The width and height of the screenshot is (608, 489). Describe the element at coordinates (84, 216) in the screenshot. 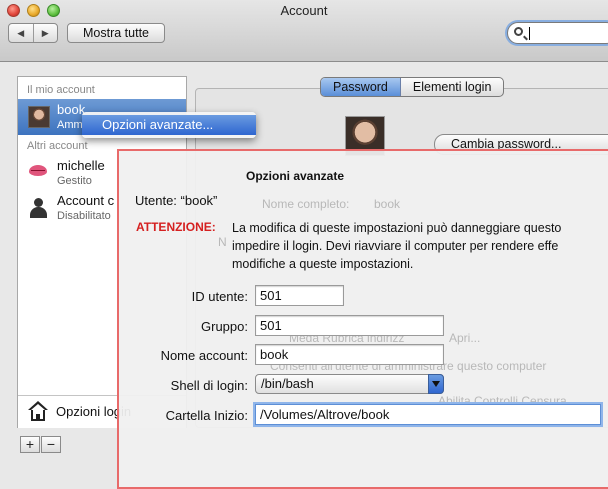

I see `account-role-guest: Disabilitato` at that location.